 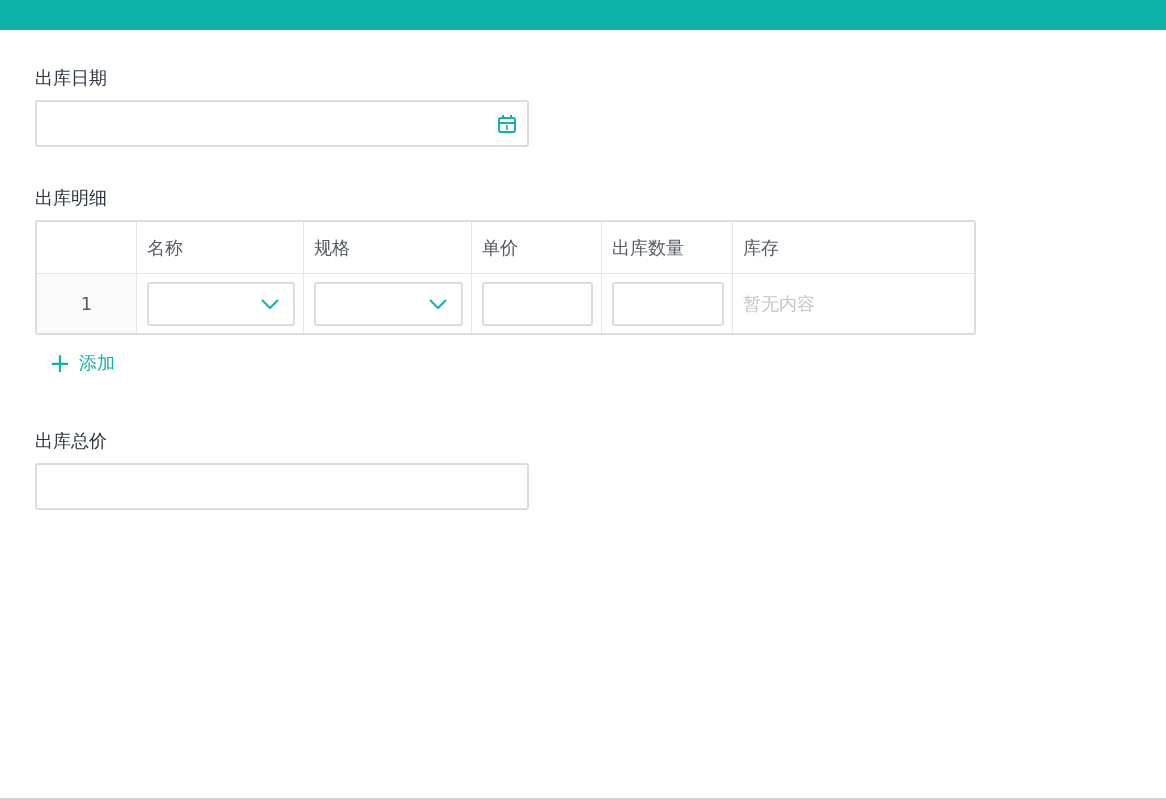 What do you see at coordinates (388, 248) in the screenshot?
I see `column-header: 规格` at bounding box center [388, 248].